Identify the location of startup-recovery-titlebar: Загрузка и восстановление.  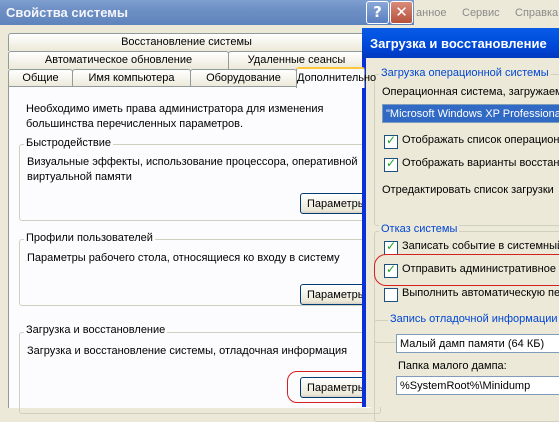
(460, 43).